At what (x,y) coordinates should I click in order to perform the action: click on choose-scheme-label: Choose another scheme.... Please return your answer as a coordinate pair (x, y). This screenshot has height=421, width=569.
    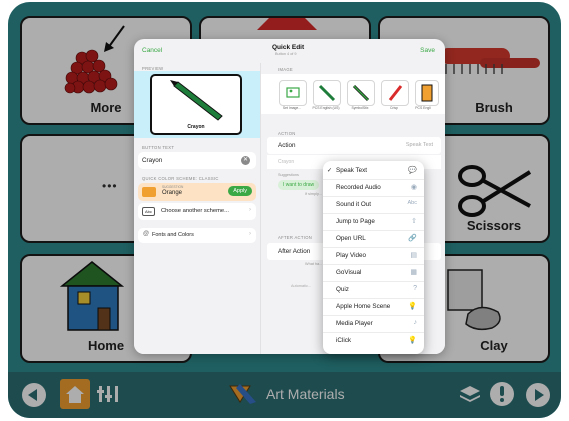
    Looking at the image, I should click on (195, 211).